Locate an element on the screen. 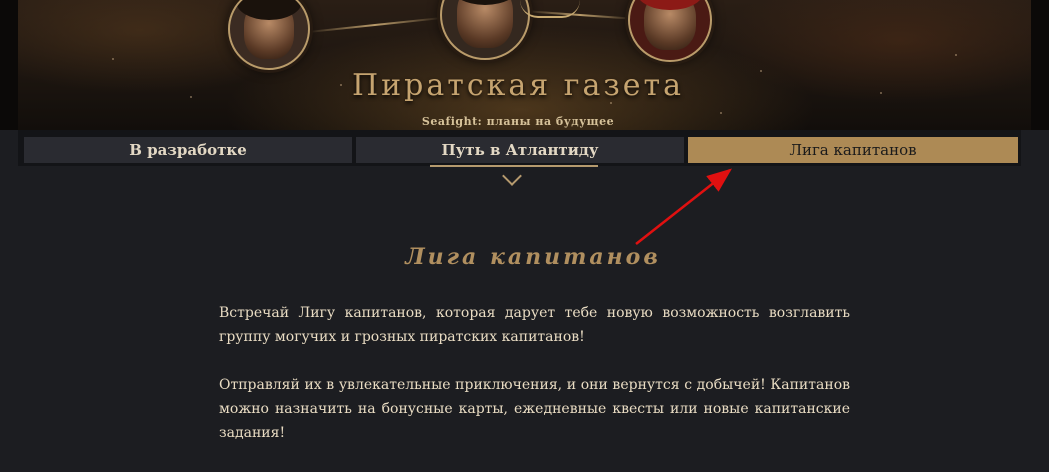 The image size is (1049, 472). page-title: Пиратская газета is located at coordinates (518, 85).